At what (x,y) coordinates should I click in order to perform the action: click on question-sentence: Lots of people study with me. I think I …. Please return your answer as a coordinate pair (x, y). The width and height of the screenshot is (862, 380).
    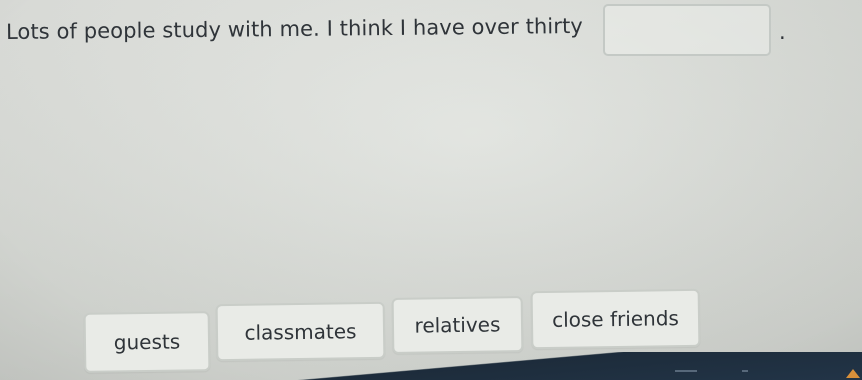
    Looking at the image, I should click on (294, 28).